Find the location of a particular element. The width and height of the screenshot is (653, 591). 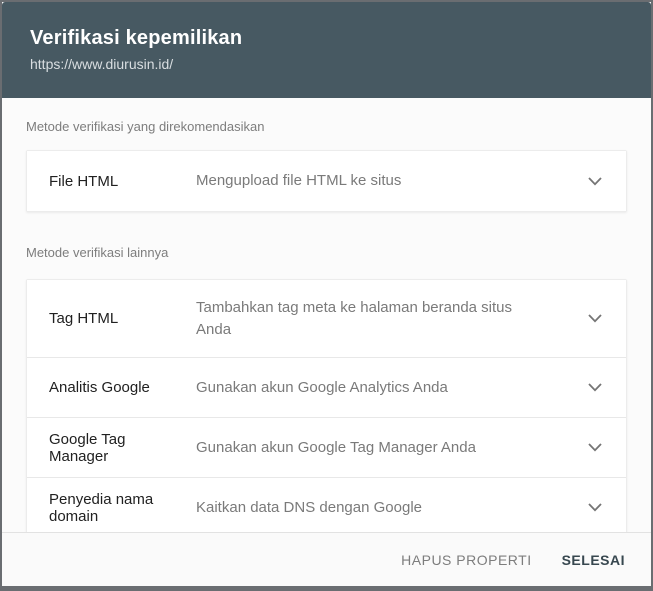

method-name: File HTML is located at coordinates (84, 181).